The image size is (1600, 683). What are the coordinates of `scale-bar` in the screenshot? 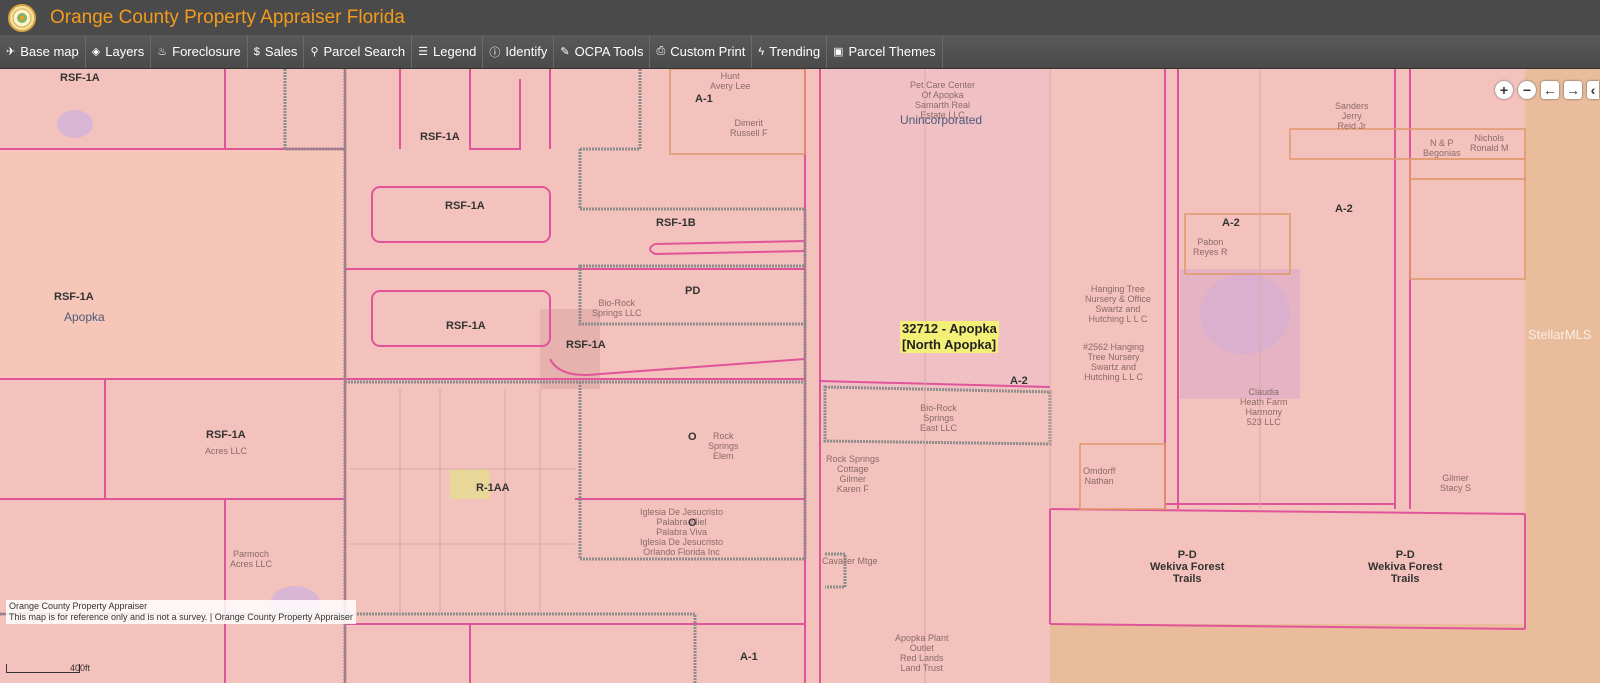 It's located at (43, 668).